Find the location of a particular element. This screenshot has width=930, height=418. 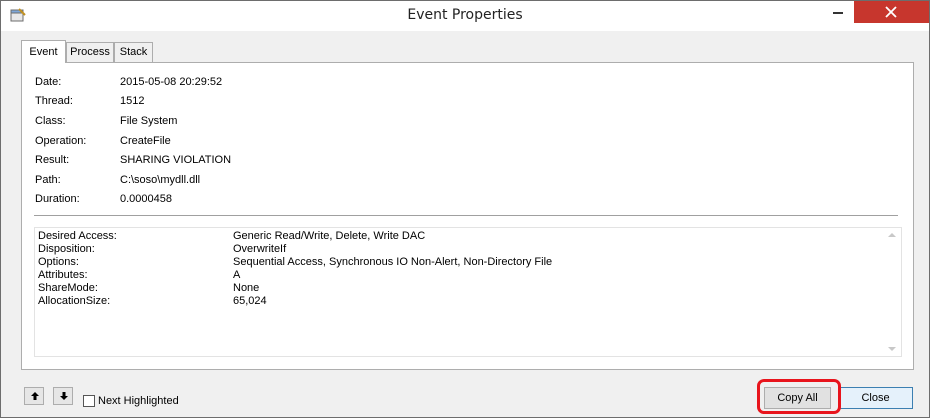

close-button: Close is located at coordinates (875, 398).